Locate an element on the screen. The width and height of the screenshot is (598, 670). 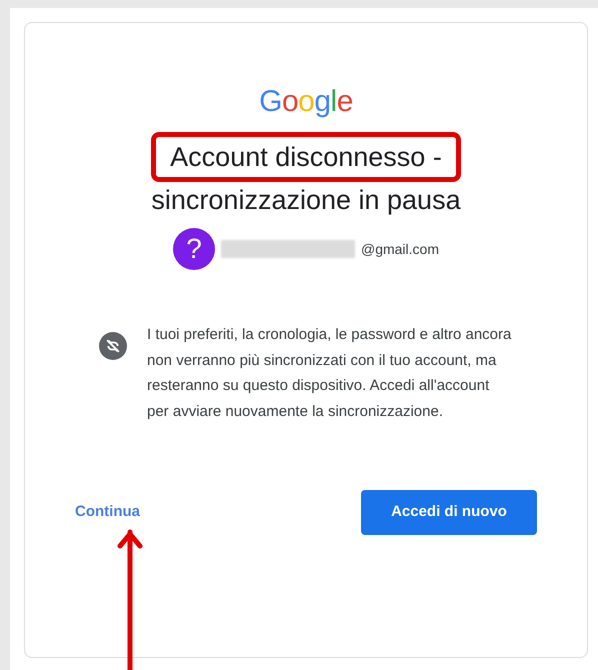
avatar: ? is located at coordinates (193, 249).